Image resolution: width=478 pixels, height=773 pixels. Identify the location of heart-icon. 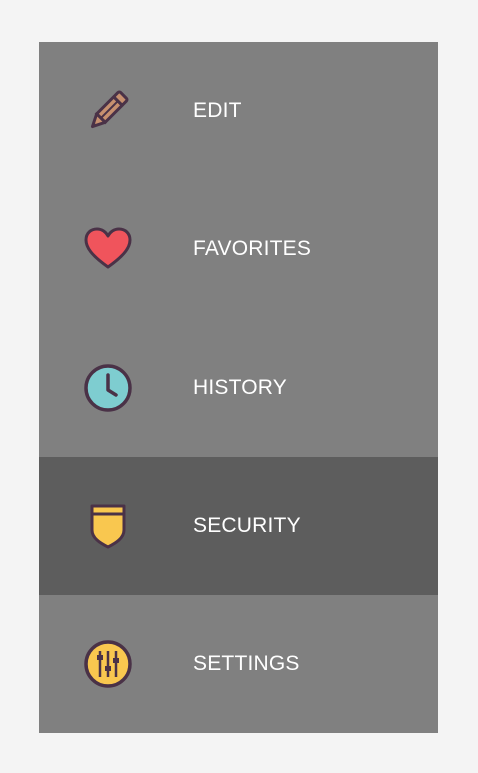
(108, 249).